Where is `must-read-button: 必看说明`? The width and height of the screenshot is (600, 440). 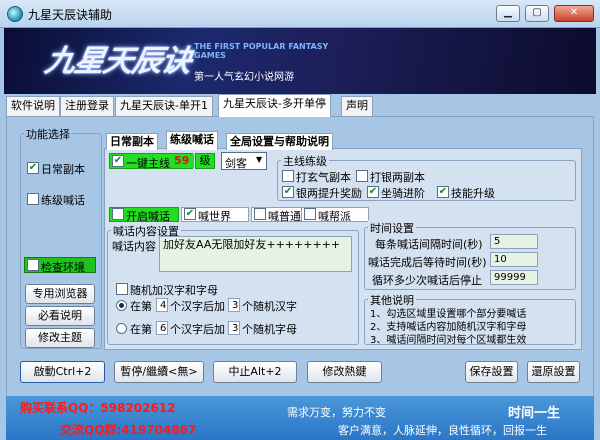 must-read-button: 必看说明 is located at coordinates (60, 316).